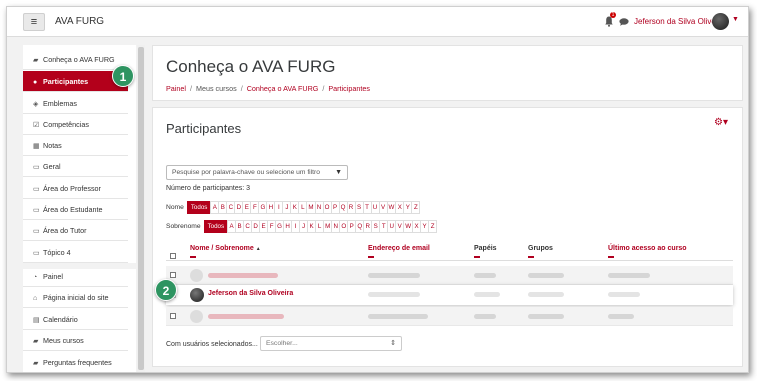 This screenshot has height=381, width=757. What do you see at coordinates (293, 208) in the screenshot?
I see `first-name-initials-bar: Nome Todos A B C D E F G H I J K L M N O P Q R S T U V W X Y Z` at bounding box center [293, 208].